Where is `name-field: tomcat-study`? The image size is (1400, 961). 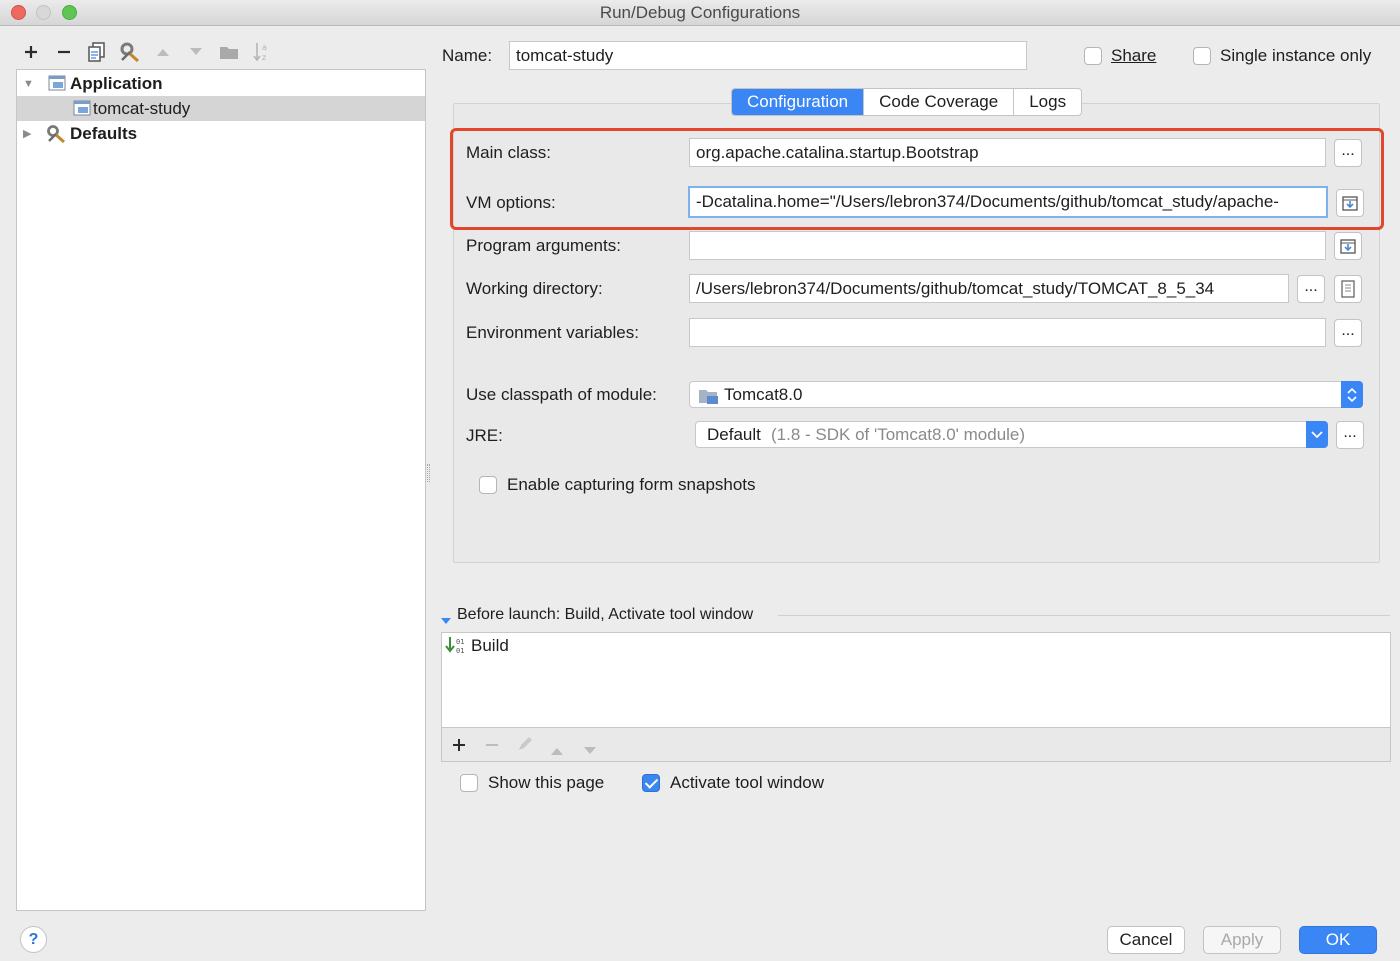
name-field: tomcat-study is located at coordinates (768, 55).